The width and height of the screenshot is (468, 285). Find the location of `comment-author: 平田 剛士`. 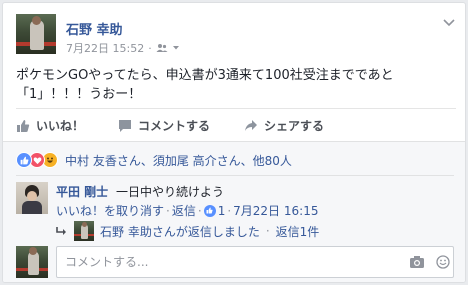

comment-author: 平田 剛士 is located at coordinates (82, 192).